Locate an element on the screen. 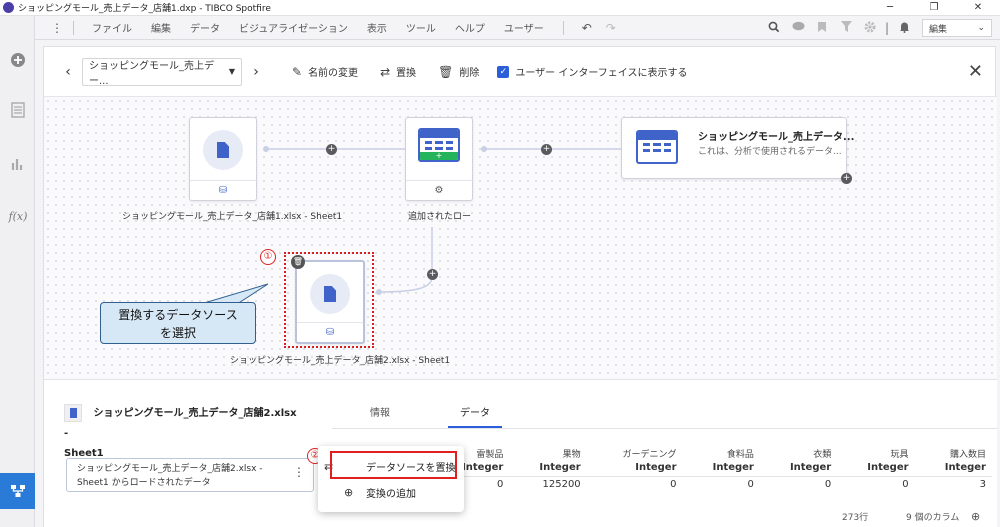 The height and width of the screenshot is (527, 1000). source-node-store2-label: ショッピングモール_売上データ_店舗2.xlsx - Sheet1 is located at coordinates (340, 361).